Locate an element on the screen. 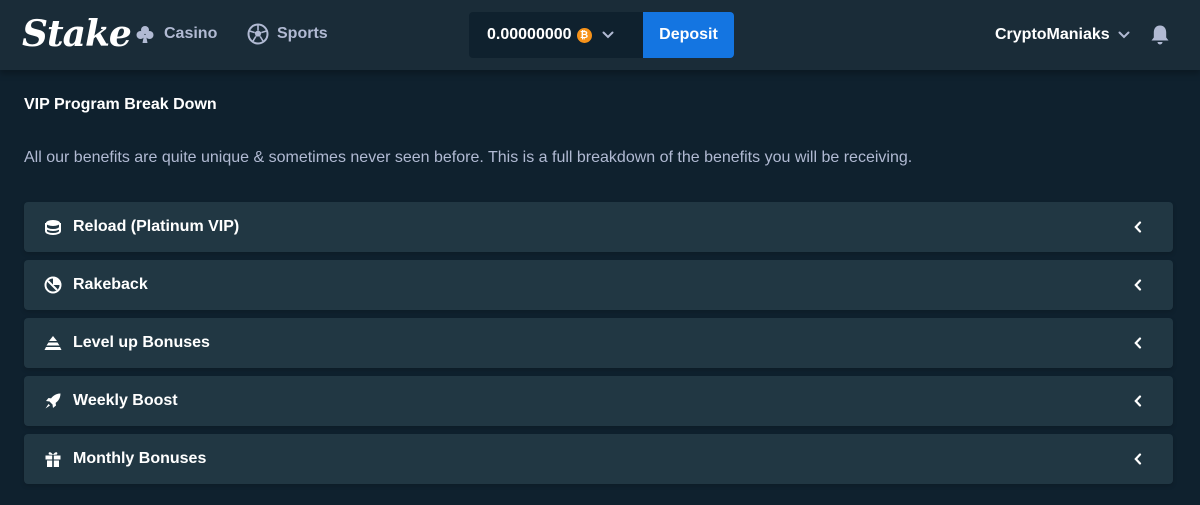 The image size is (1200, 505). bitcoin-icon: ₿ is located at coordinates (584, 35).